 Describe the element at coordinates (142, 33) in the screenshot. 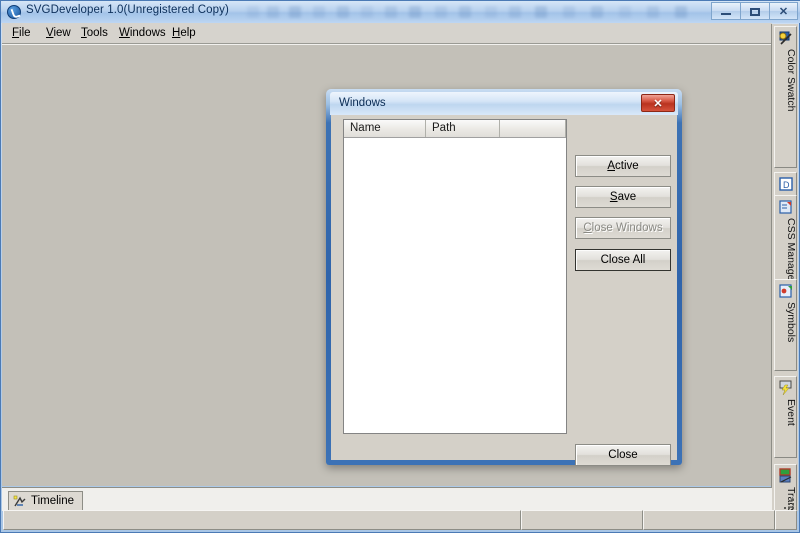

I see `menu-item-windows: Windows` at that location.